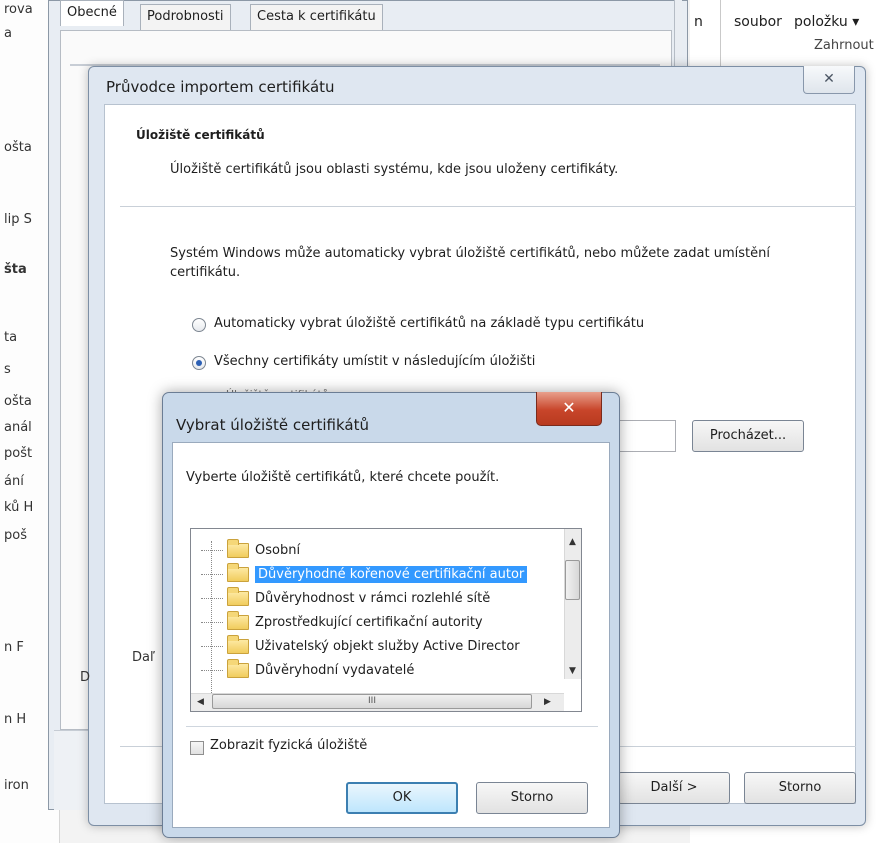 This screenshot has width=876, height=843. I want to click on bg-sidebar-item: n F, so click(14, 647).